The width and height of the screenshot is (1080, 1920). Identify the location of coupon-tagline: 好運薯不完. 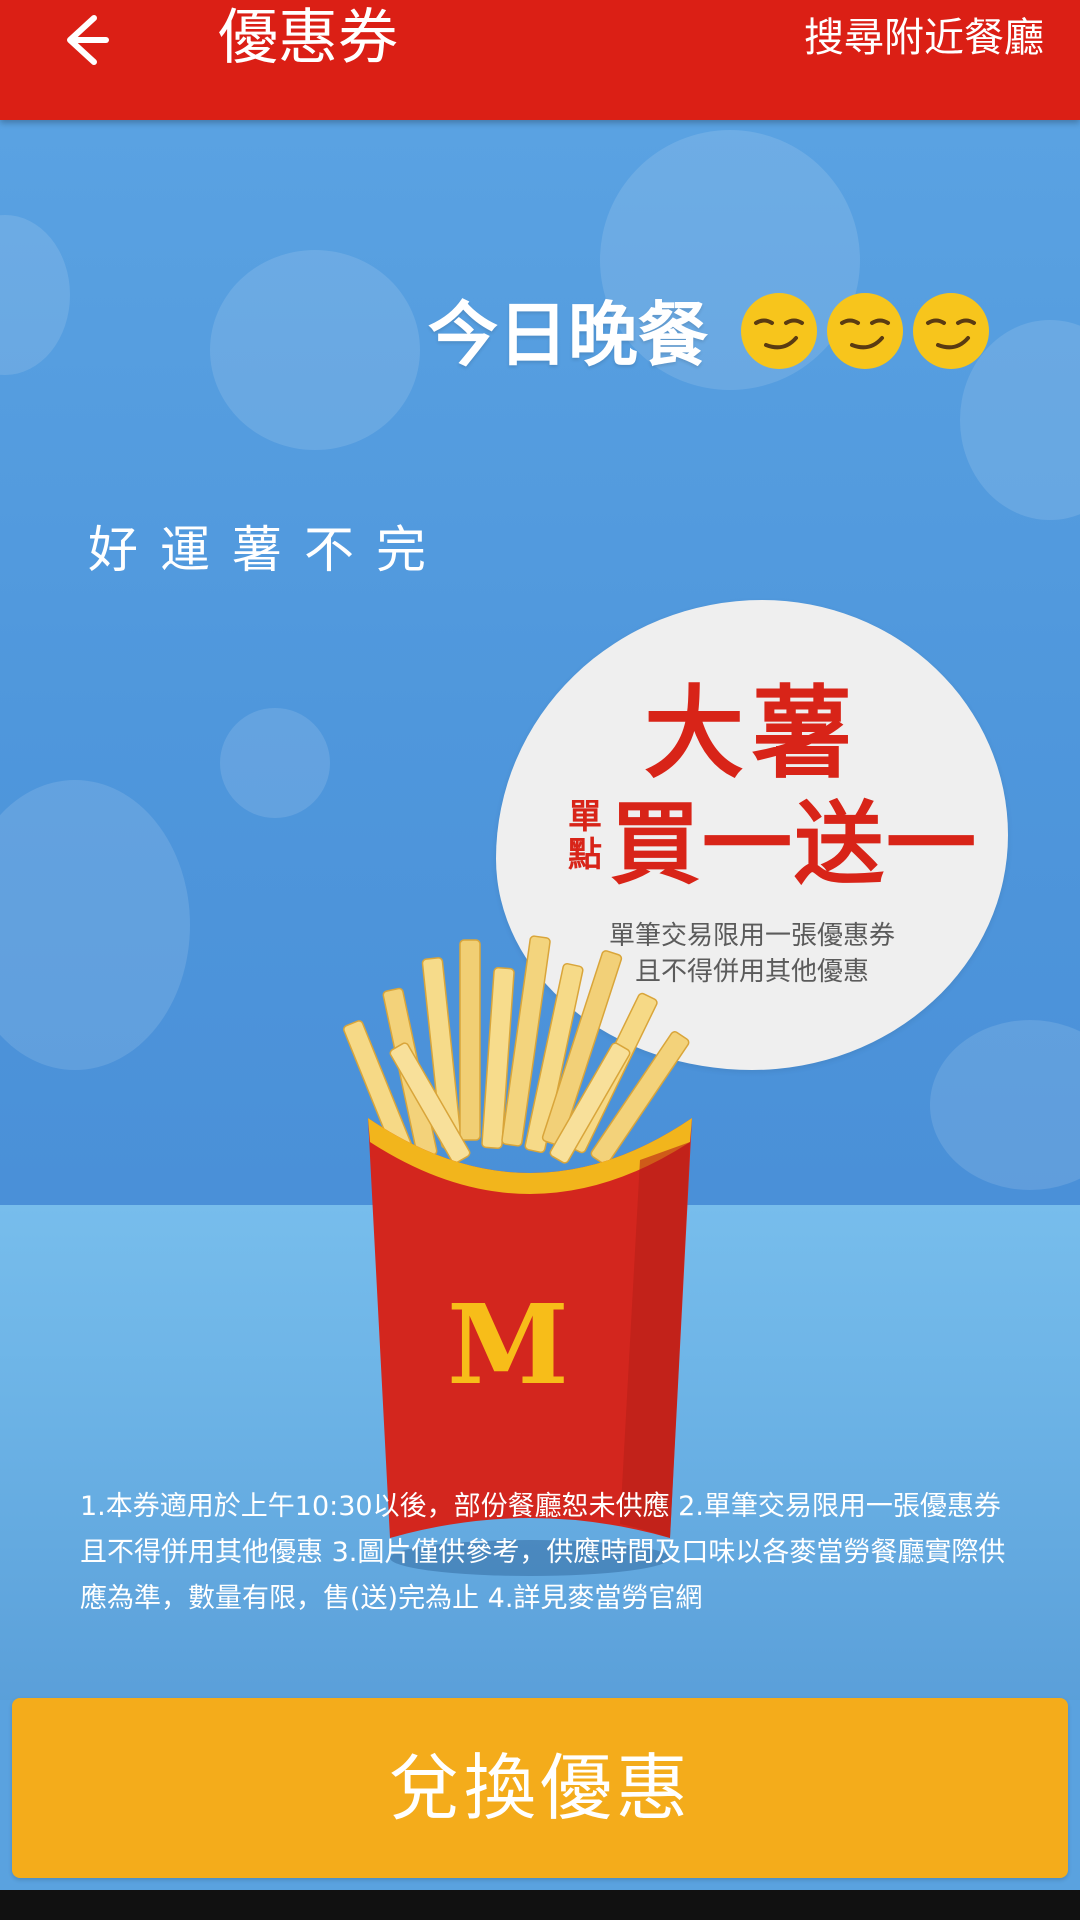
(268, 550).